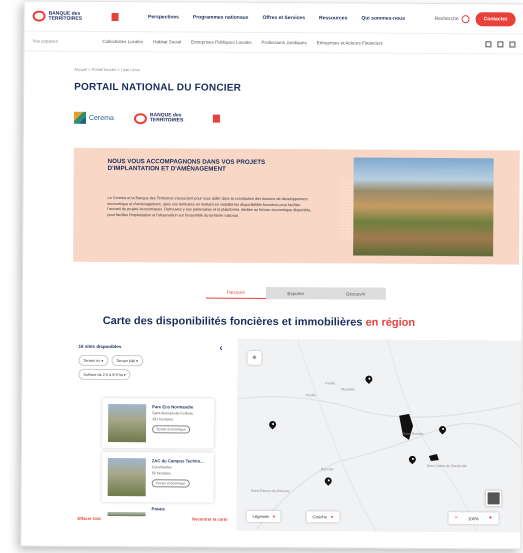 The height and width of the screenshot is (553, 523). What do you see at coordinates (79, 117) in the screenshot?
I see `cerema-mark-icon` at bounding box center [79, 117].